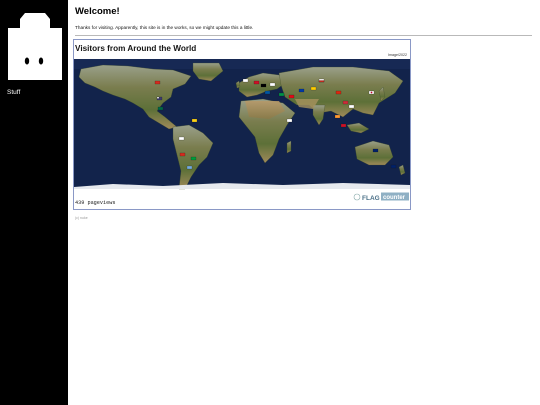 This screenshot has width=540, height=405. Describe the element at coordinates (97, 11) in the screenshot. I see `page-title: Welcome!` at that location.